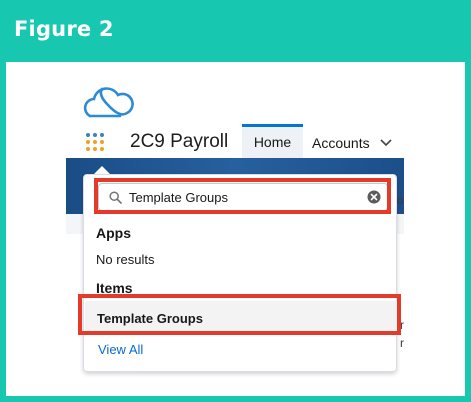 Image resolution: width=471 pixels, height=402 pixels. I want to click on apps-heading: Apps, so click(113, 233).